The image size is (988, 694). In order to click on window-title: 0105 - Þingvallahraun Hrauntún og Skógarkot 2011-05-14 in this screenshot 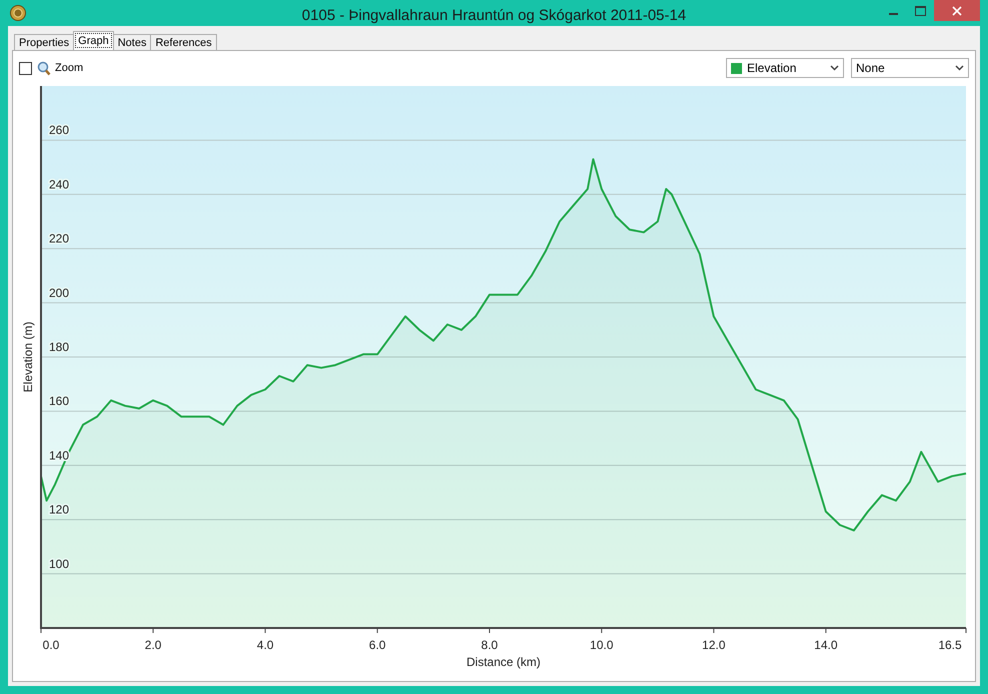, I will do `click(494, 15)`.